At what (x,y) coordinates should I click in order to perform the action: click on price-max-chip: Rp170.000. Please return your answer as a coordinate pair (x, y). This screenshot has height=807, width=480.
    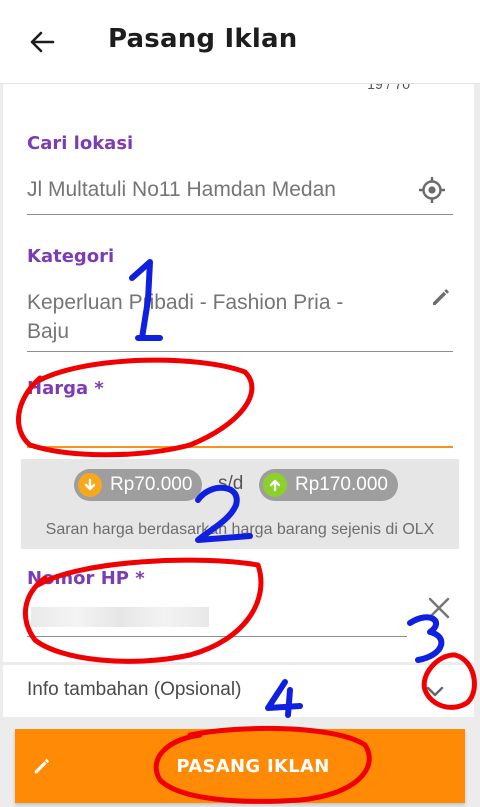
    Looking at the image, I should click on (328, 485).